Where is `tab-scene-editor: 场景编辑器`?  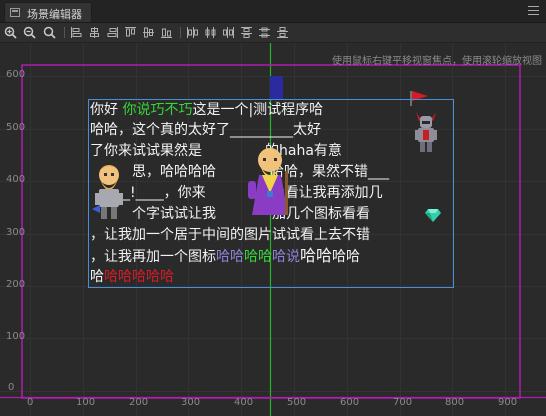 tab-scene-editor: 场景编辑器 is located at coordinates (48, 12).